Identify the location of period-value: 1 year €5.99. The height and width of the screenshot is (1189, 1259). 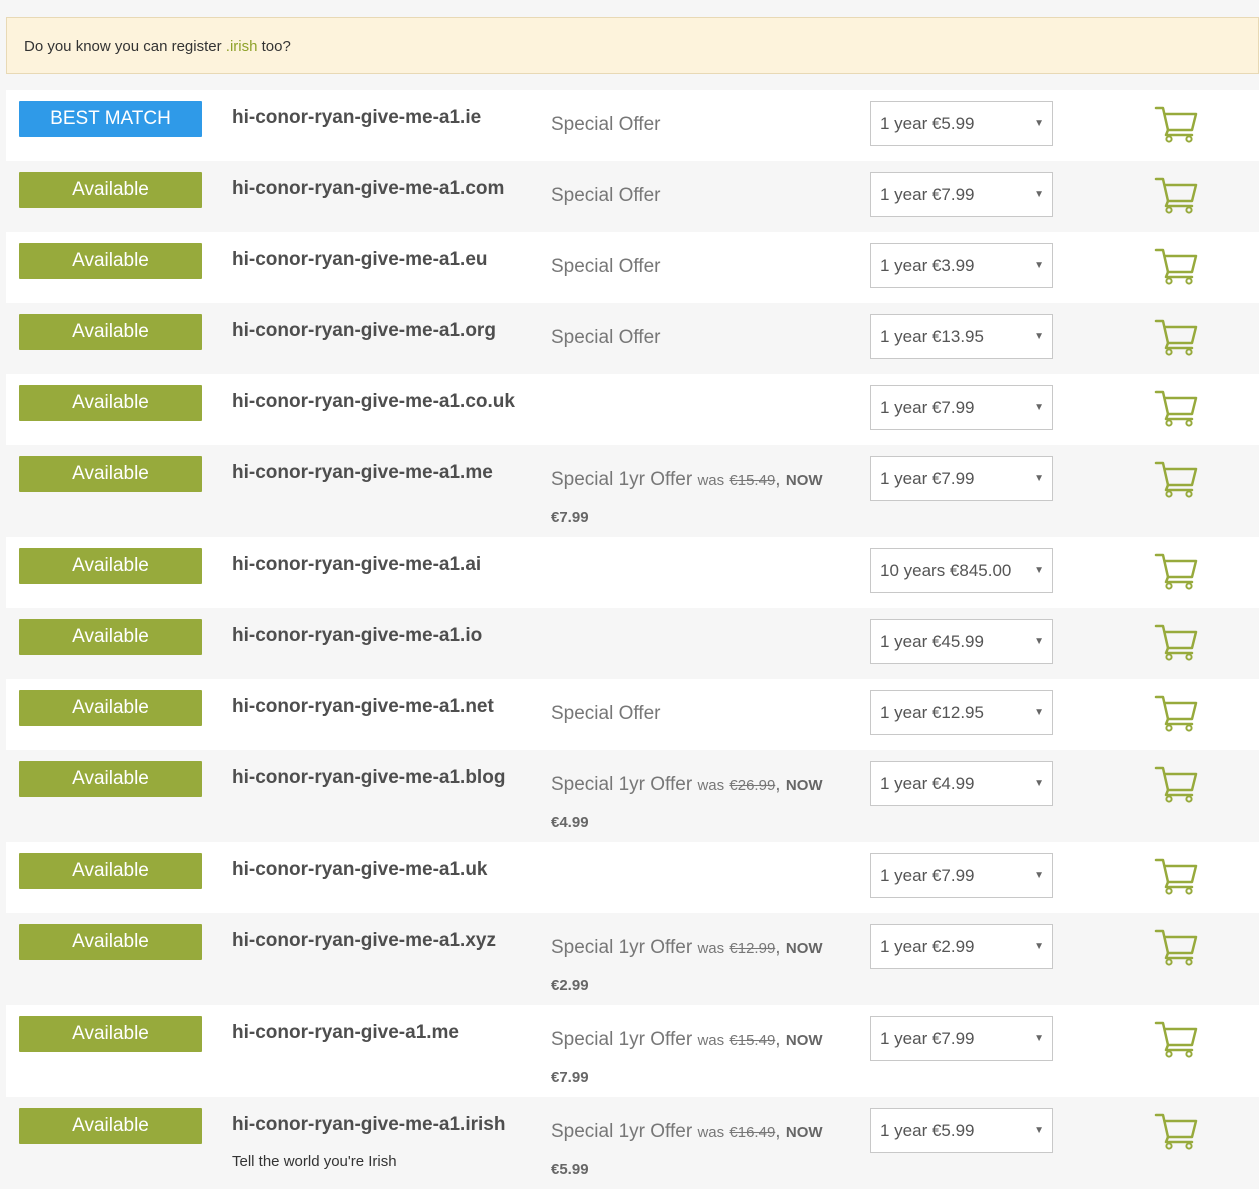
(927, 123).